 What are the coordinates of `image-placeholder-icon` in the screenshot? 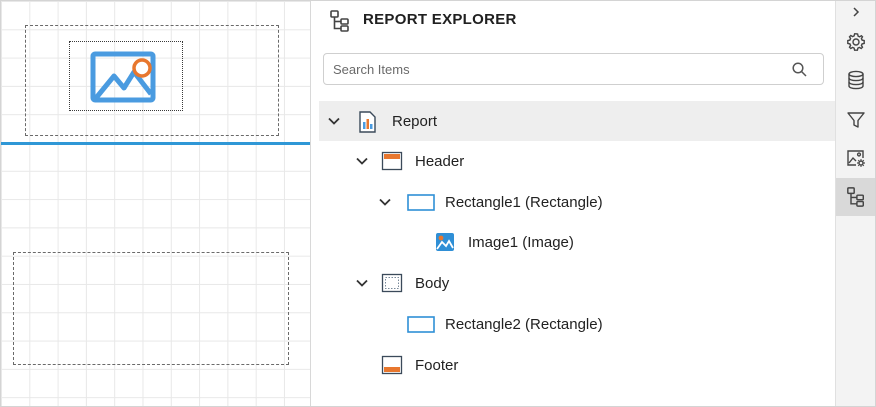 It's located at (123, 77).